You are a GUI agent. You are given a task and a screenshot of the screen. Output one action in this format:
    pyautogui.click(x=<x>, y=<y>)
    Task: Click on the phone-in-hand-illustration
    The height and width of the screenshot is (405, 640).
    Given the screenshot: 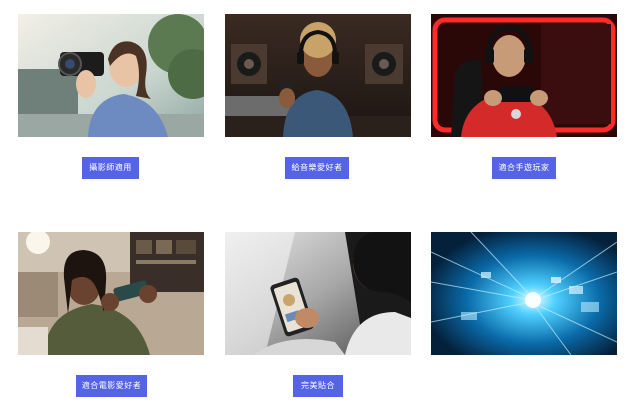 What is the action you would take?
    pyautogui.click(x=318, y=293)
    